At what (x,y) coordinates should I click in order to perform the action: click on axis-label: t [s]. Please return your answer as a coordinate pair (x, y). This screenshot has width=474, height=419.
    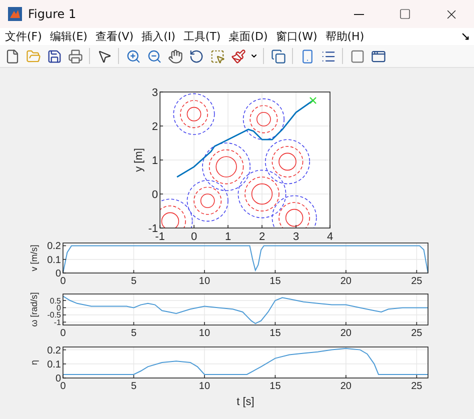
    Looking at the image, I should click on (245, 402).